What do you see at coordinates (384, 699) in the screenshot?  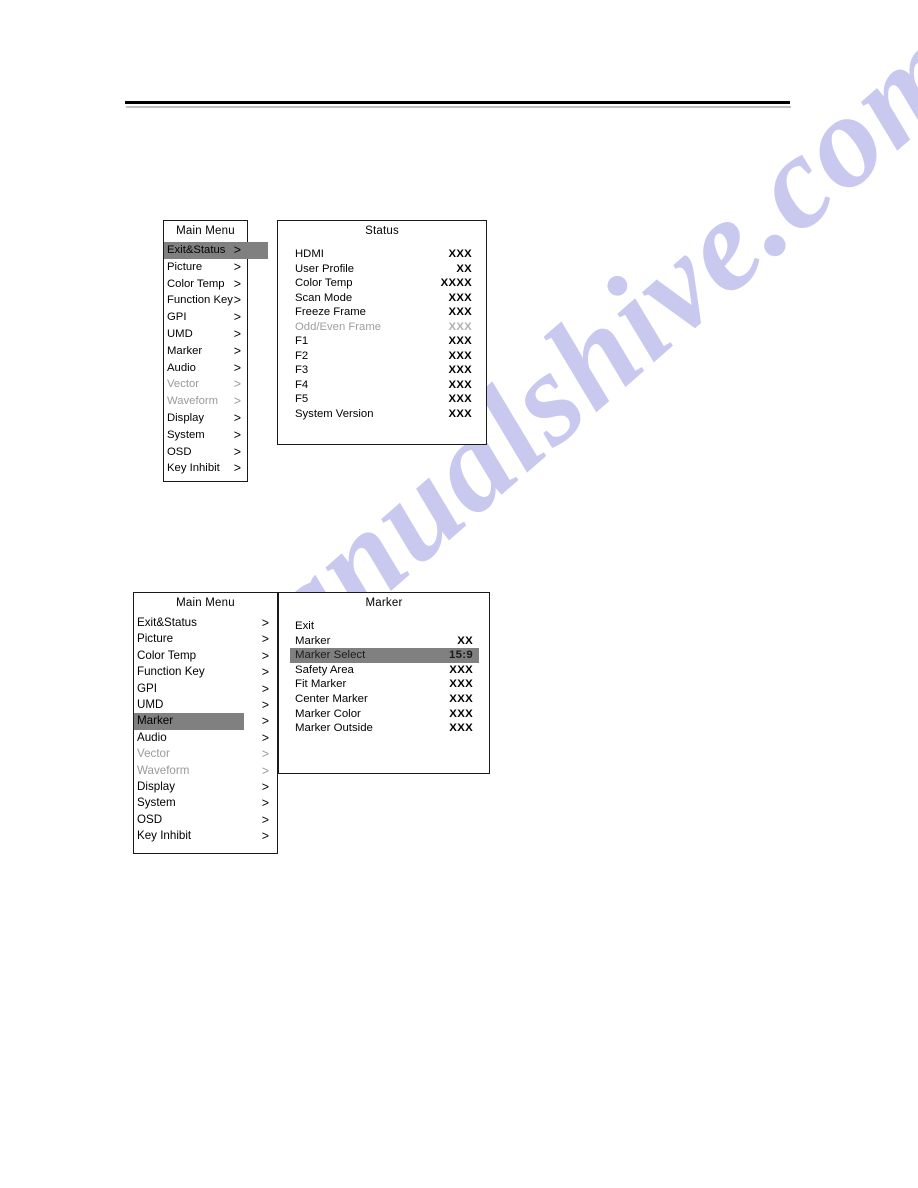 I see `marker-row-center-marker: Center Marker XXX` at bounding box center [384, 699].